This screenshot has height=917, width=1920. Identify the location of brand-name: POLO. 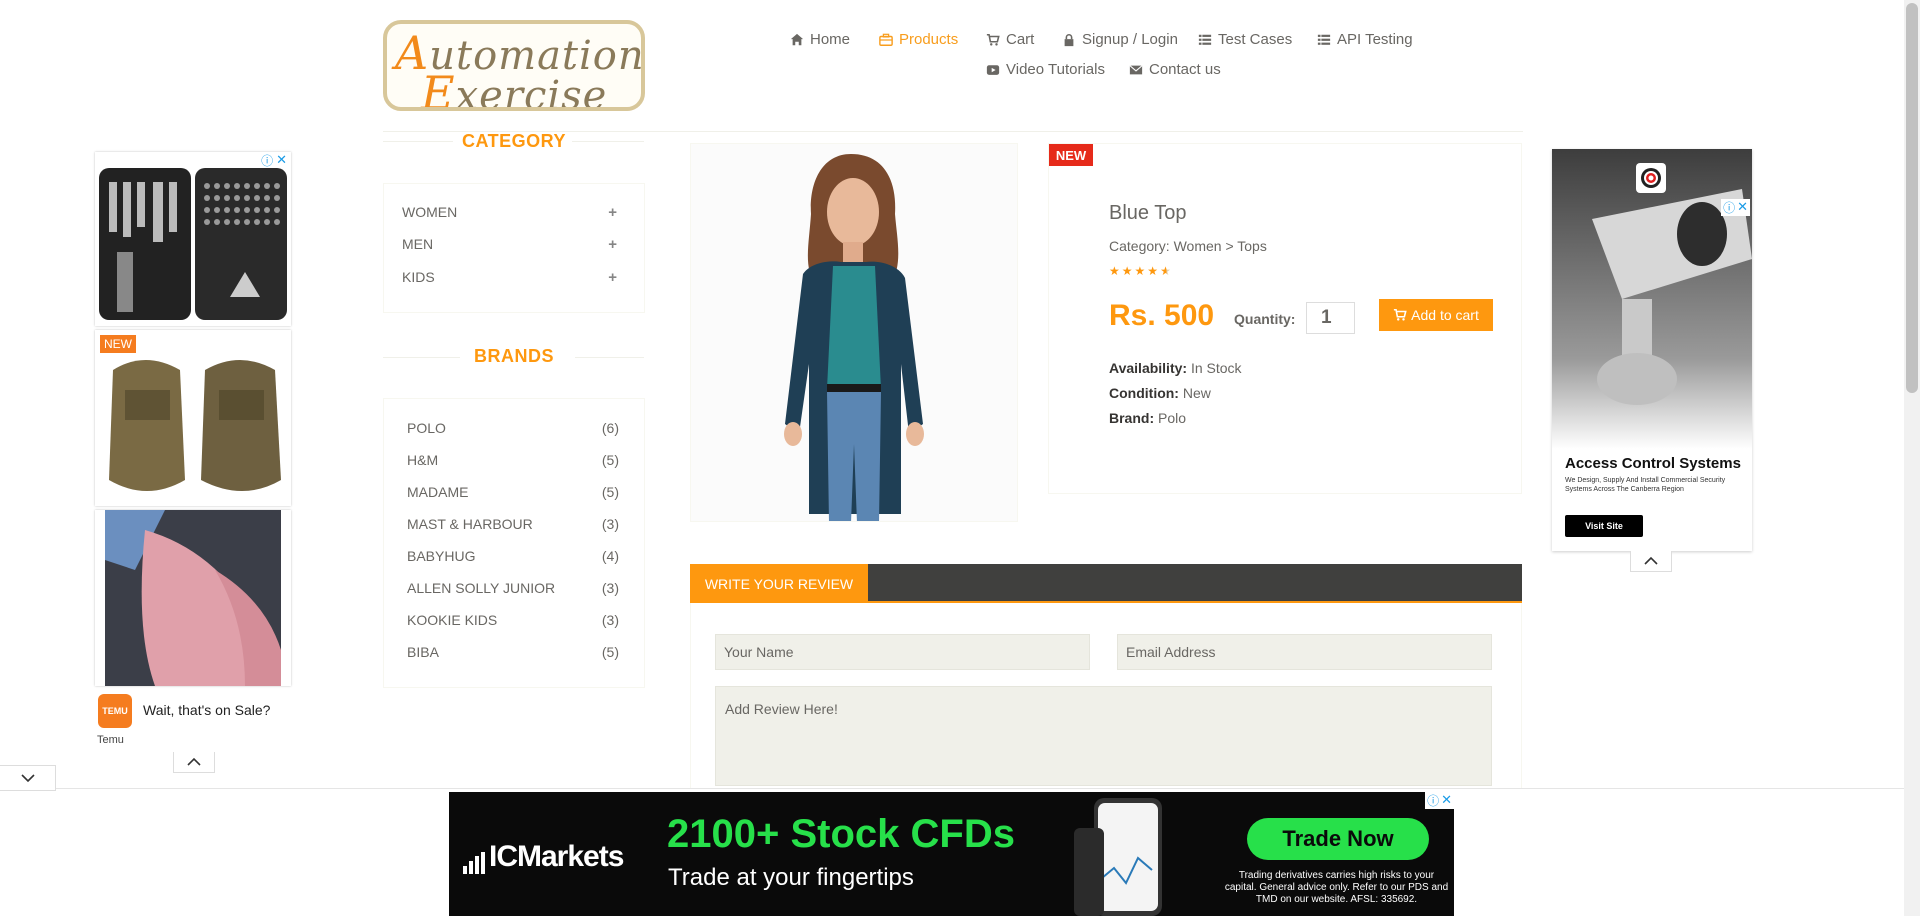
(426, 428).